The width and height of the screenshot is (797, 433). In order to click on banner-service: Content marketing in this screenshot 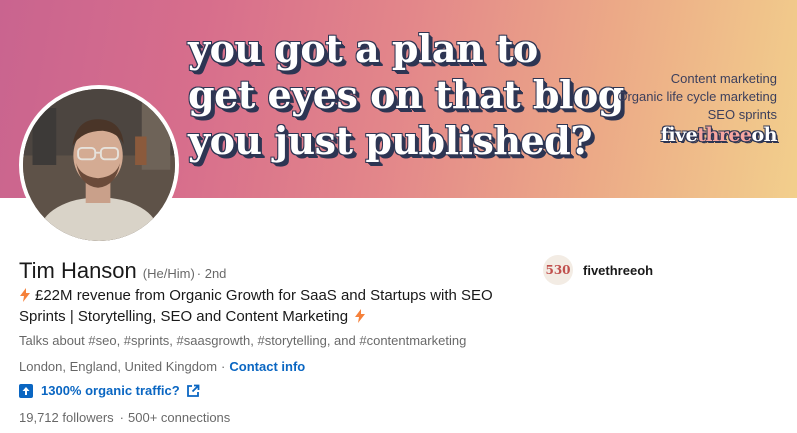, I will do `click(723, 78)`.